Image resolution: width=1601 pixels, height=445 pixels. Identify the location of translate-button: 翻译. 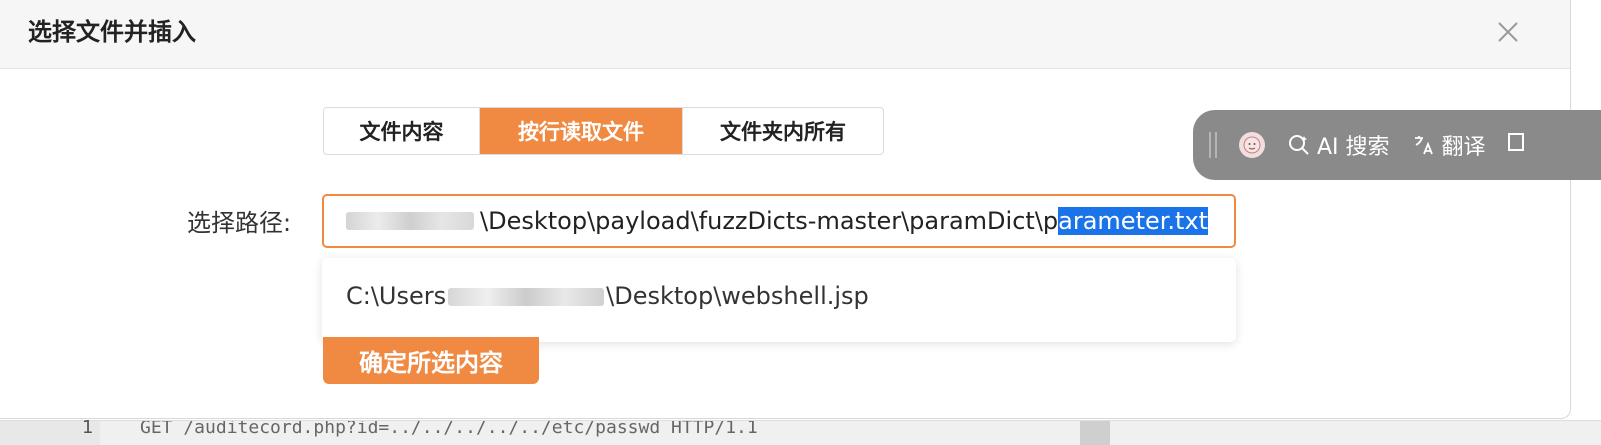
(1449, 145).